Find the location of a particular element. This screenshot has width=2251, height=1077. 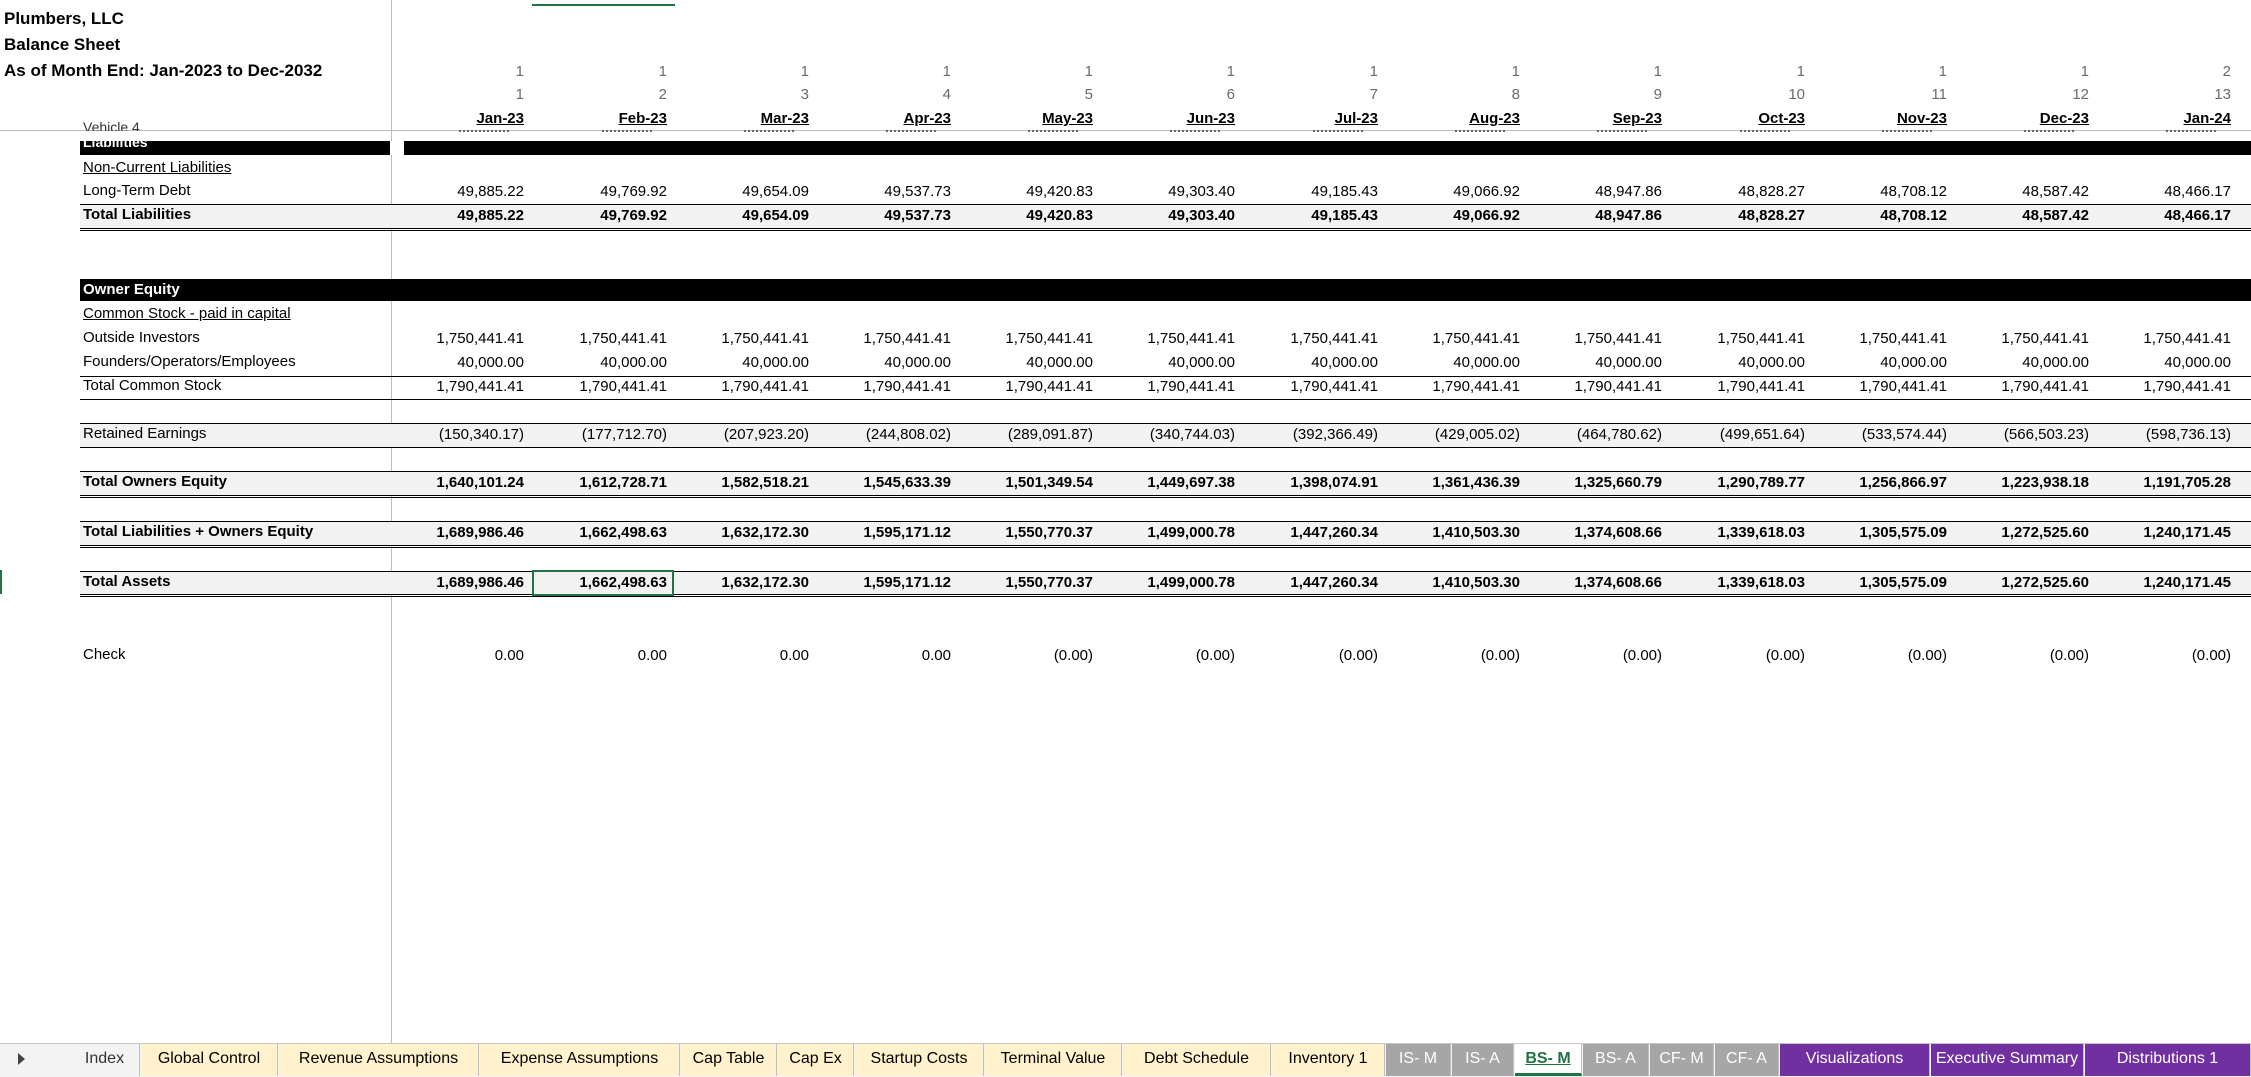

value-cell: 1,325,660.79 is located at coordinates (1599, 483).